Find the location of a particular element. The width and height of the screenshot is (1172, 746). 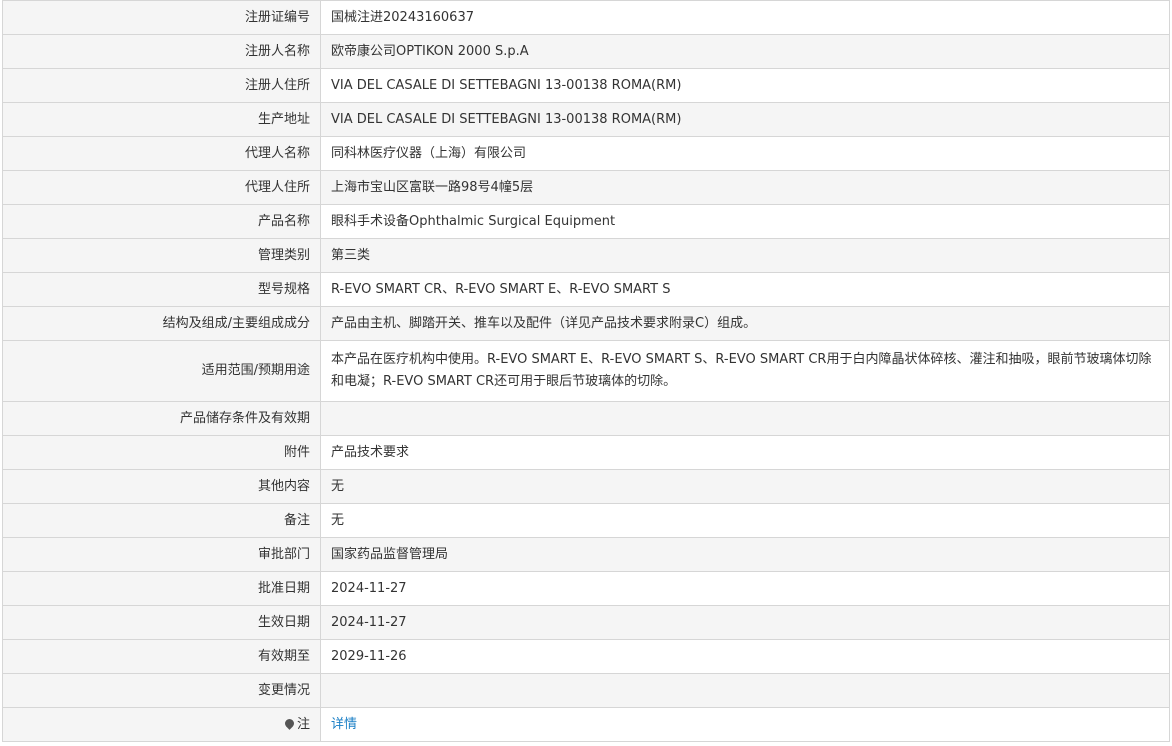

value-valid-until: 2029-11-26 is located at coordinates (745, 656).